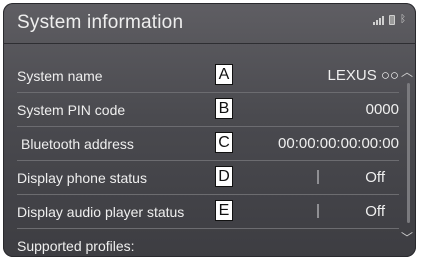  Describe the element at coordinates (407, 237) in the screenshot. I see `scroll-down-icon: ﹀` at that location.